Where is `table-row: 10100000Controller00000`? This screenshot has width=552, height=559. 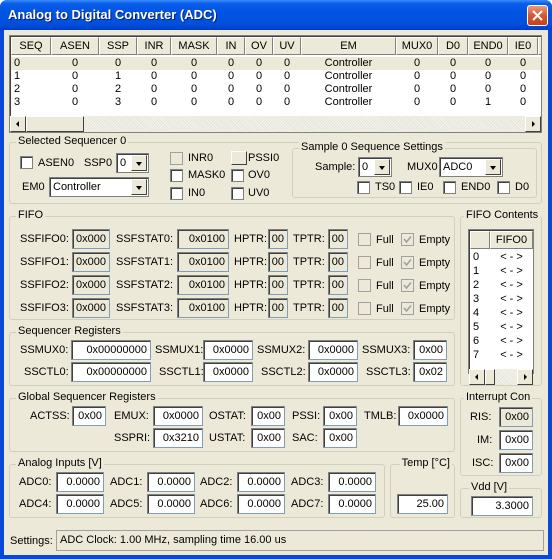 table-row: 10100000Controller00000 is located at coordinates (276, 76).